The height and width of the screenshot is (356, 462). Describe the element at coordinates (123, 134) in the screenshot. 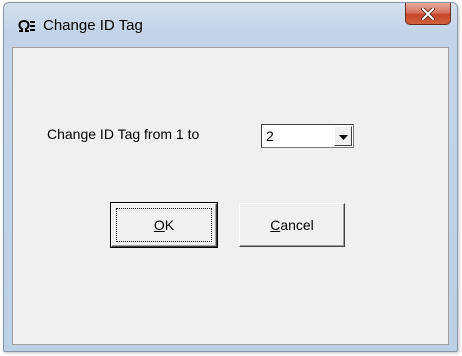

I see `prompt-label: Change ID Tag from 1 to` at that location.